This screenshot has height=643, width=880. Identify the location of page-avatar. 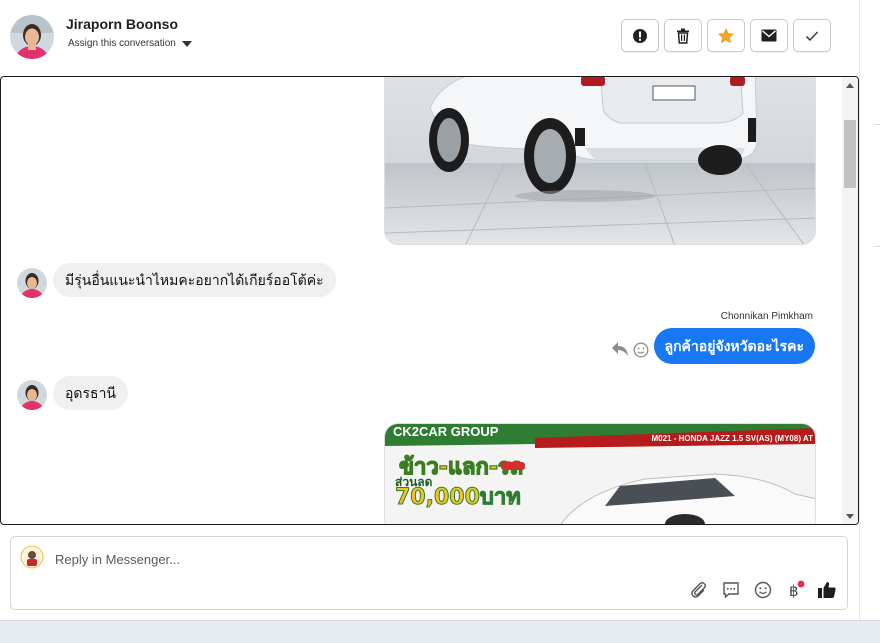
(32, 557).